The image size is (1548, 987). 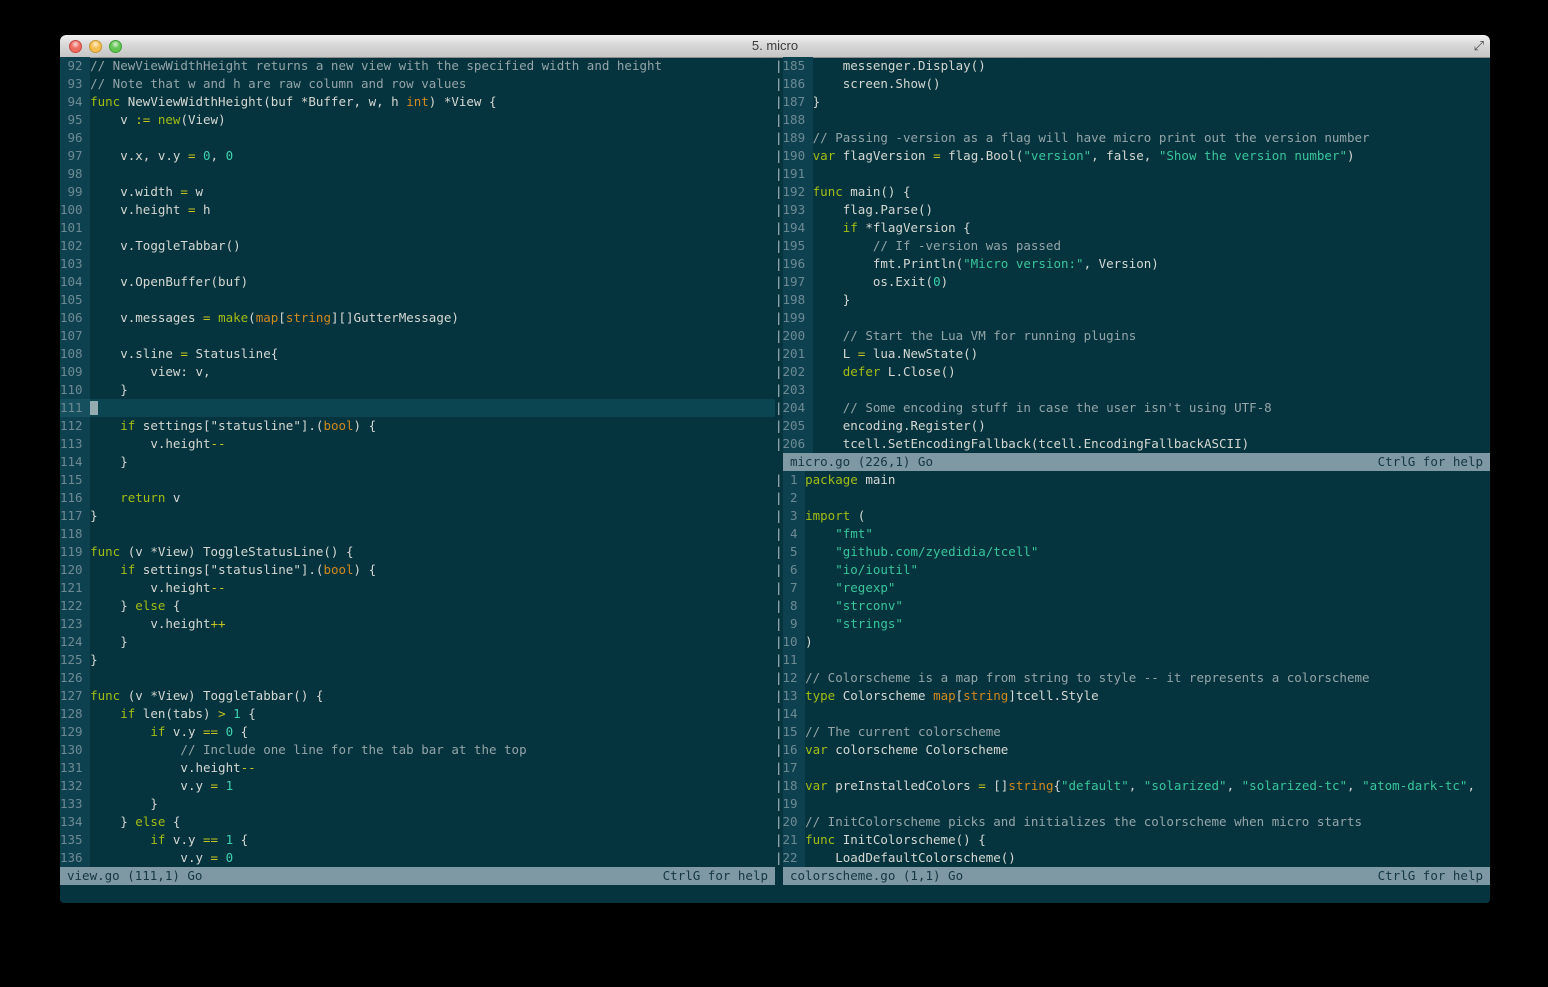 What do you see at coordinates (1132, 858) in the screenshot?
I see `code-line: |22 LoadDefaultColorscheme()` at bounding box center [1132, 858].